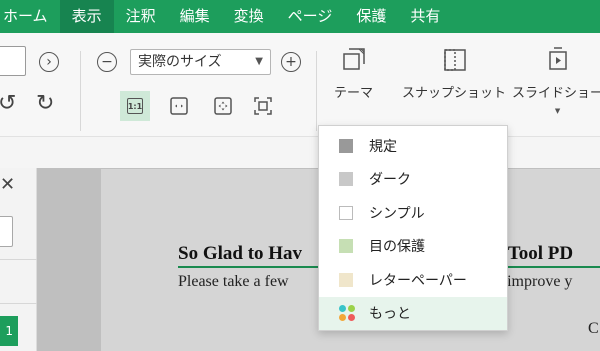 The width and height of the screenshot is (600, 351). I want to click on zoom-out-button: −, so click(107, 62).